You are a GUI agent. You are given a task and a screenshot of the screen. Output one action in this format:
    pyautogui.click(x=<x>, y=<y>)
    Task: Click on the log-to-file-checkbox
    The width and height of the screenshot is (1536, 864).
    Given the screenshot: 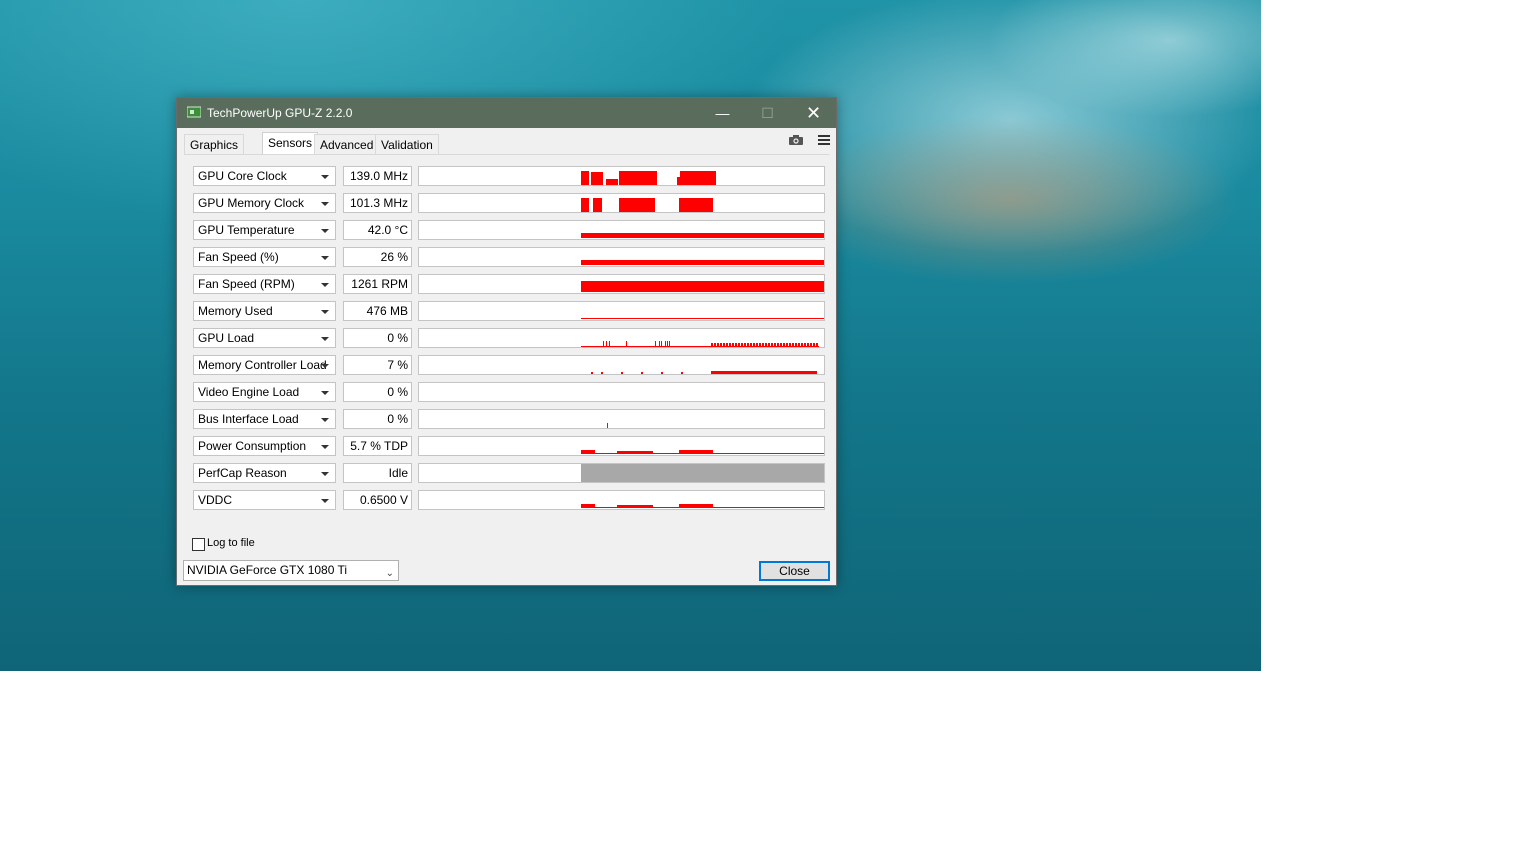 What is the action you would take?
    pyautogui.click(x=198, y=544)
    